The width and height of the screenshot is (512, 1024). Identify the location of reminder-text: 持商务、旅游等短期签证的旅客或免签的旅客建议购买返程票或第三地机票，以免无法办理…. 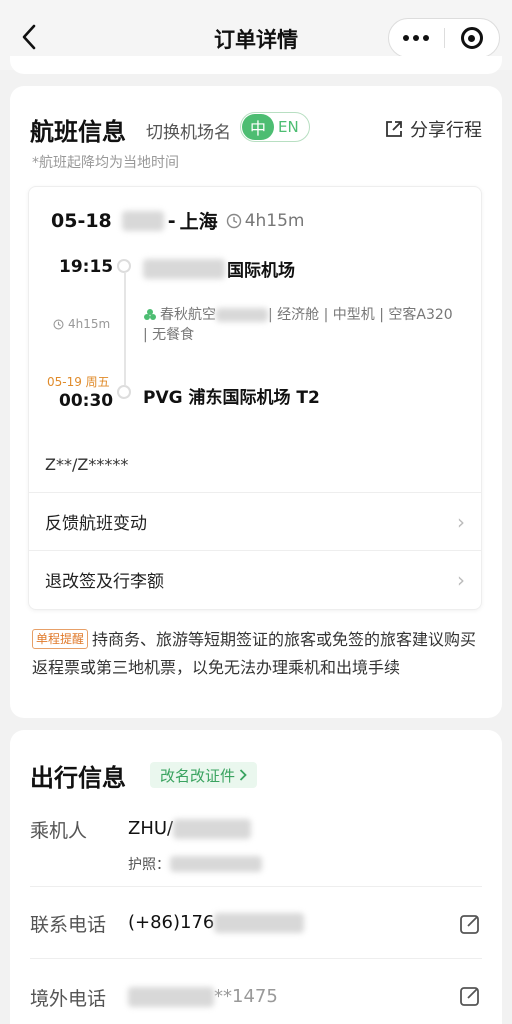
(254, 653).